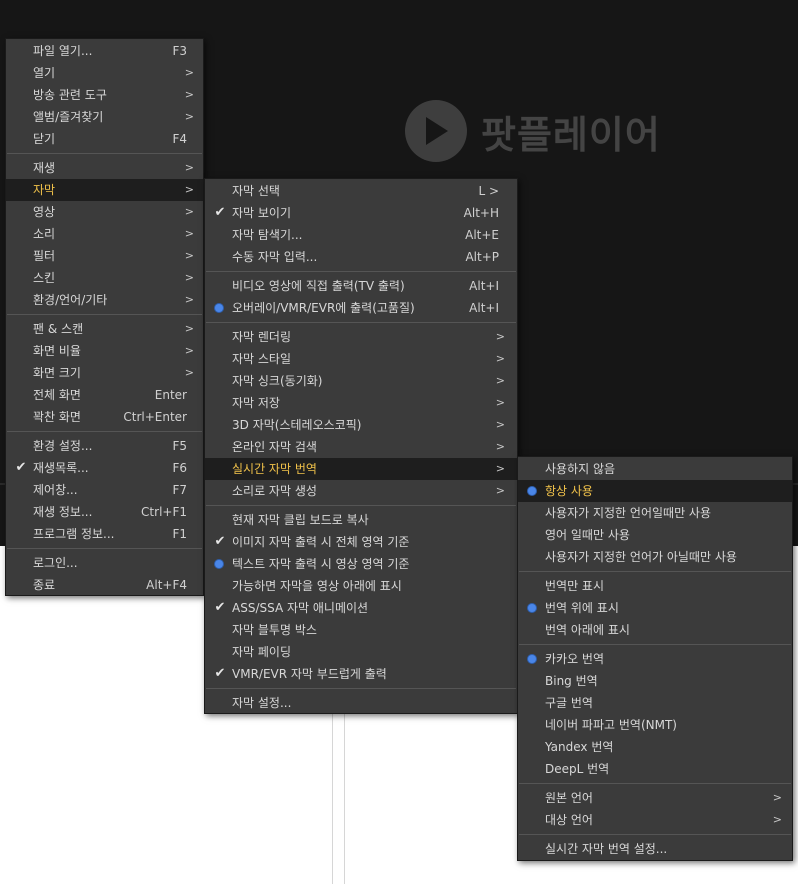 The width and height of the screenshot is (798, 884). I want to click on translation-menu-item: 번역만 표시, so click(655, 586).